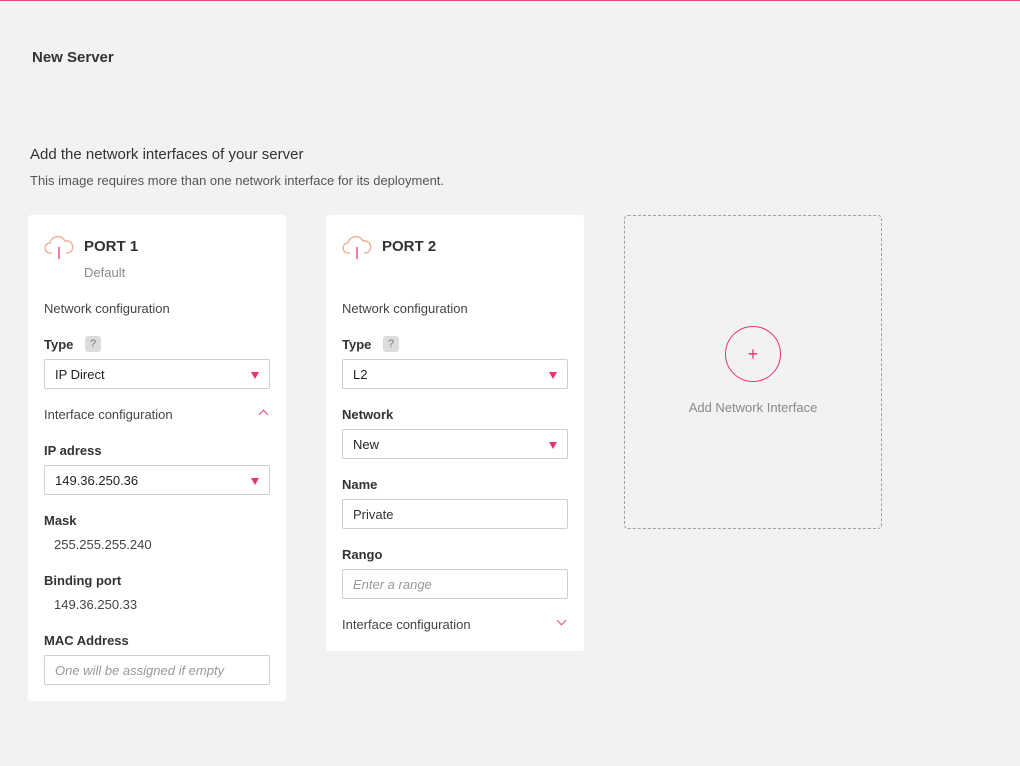 This screenshot has height=766, width=1020. I want to click on plus-icon: +, so click(753, 354).